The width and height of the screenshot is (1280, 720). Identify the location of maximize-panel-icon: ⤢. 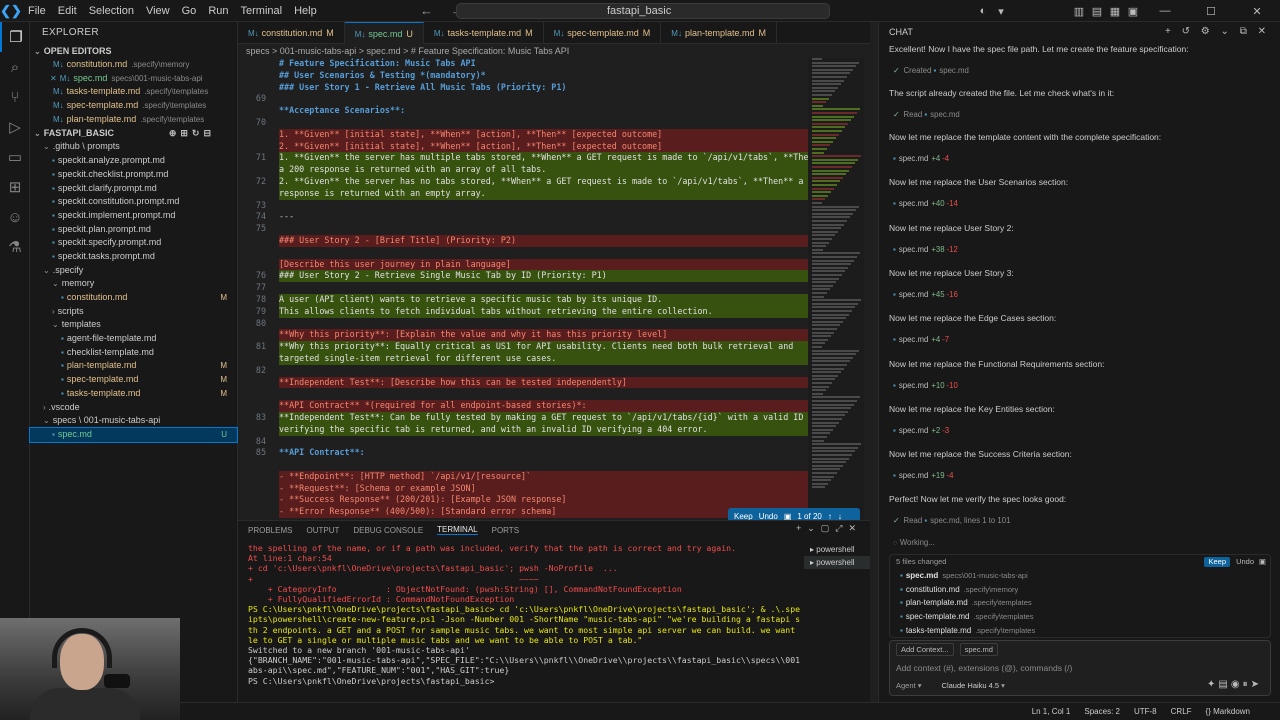
(841, 528).